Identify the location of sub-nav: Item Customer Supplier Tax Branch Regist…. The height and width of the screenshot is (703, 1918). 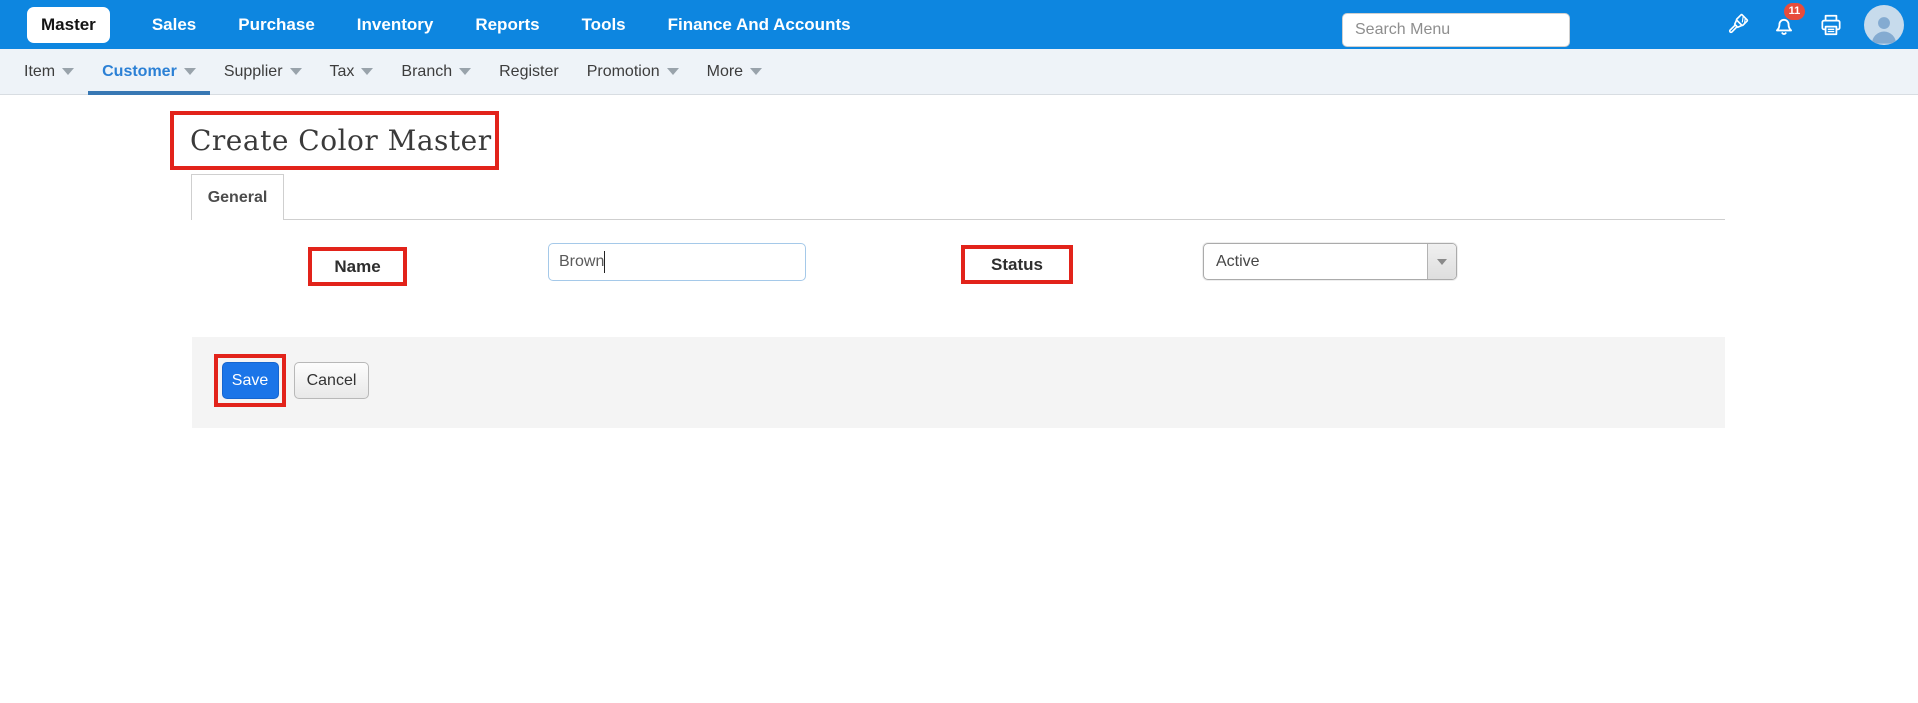
(959, 72).